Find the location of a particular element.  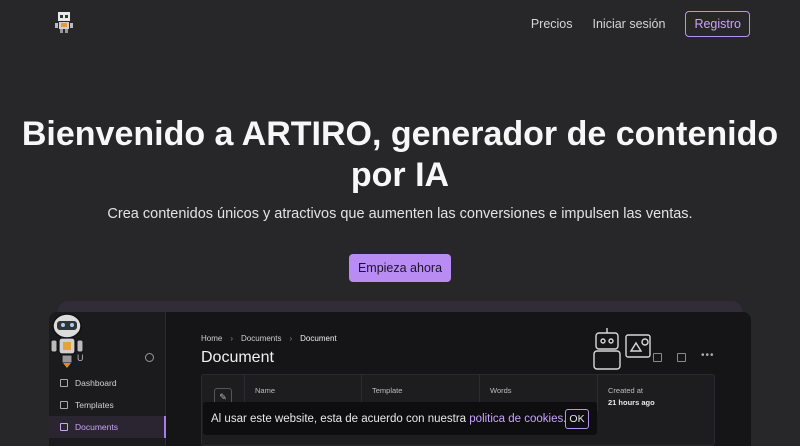

meta-created-value: 21 hours ago is located at coordinates (631, 402).